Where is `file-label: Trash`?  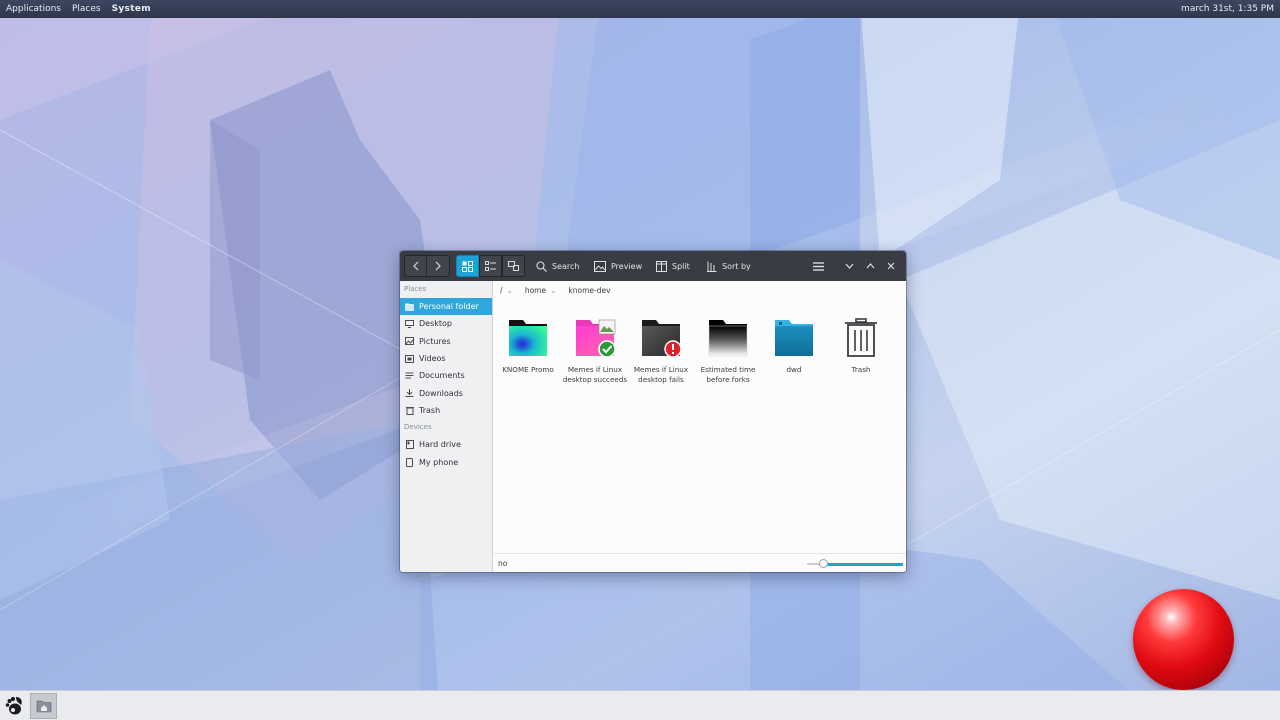
file-label: Trash is located at coordinates (861, 369).